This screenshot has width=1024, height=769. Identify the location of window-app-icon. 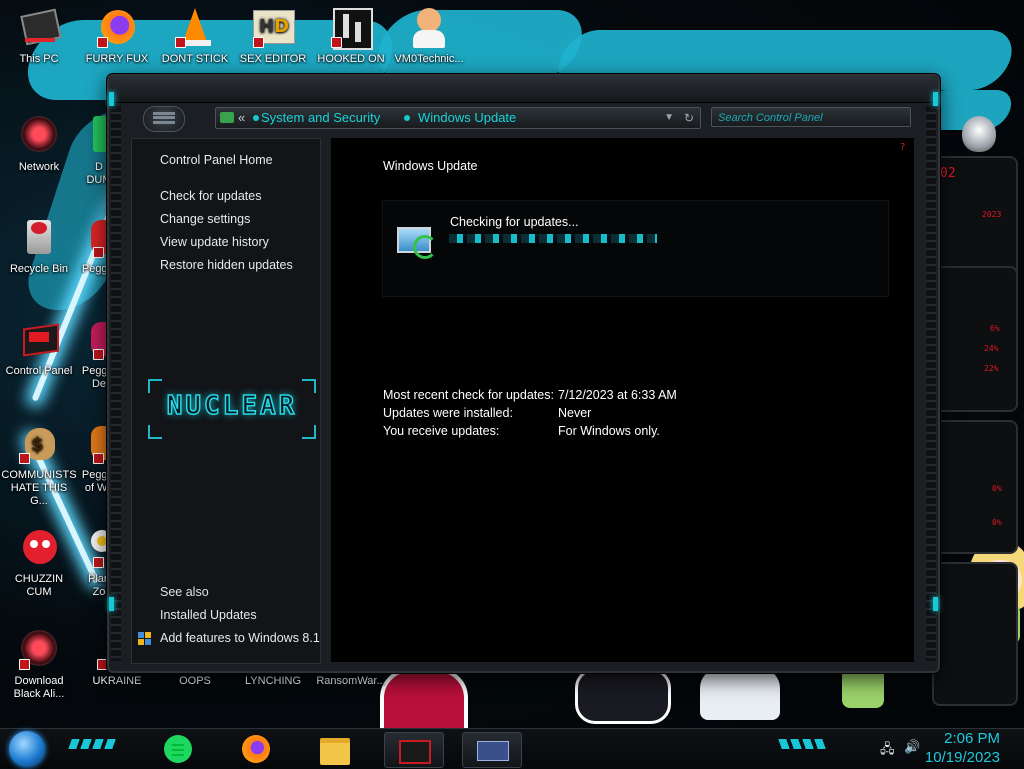
(493, 751).